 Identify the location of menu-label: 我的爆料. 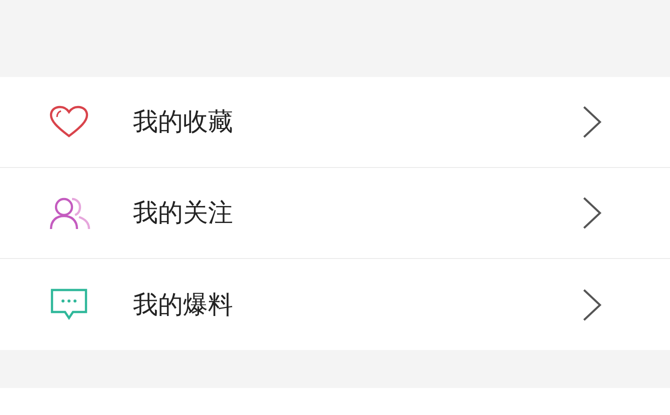
(183, 304).